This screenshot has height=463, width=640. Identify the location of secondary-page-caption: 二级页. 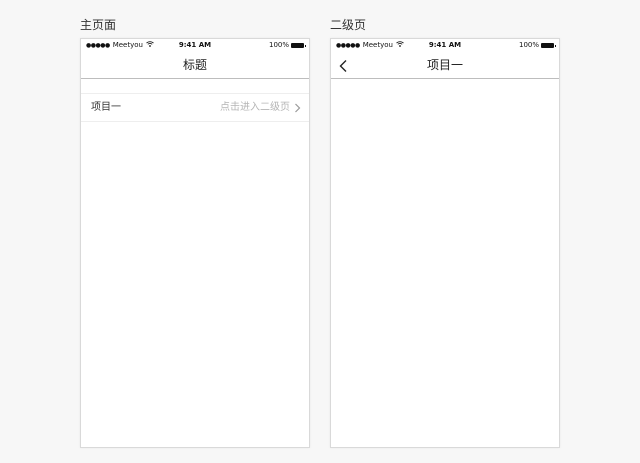
(348, 25).